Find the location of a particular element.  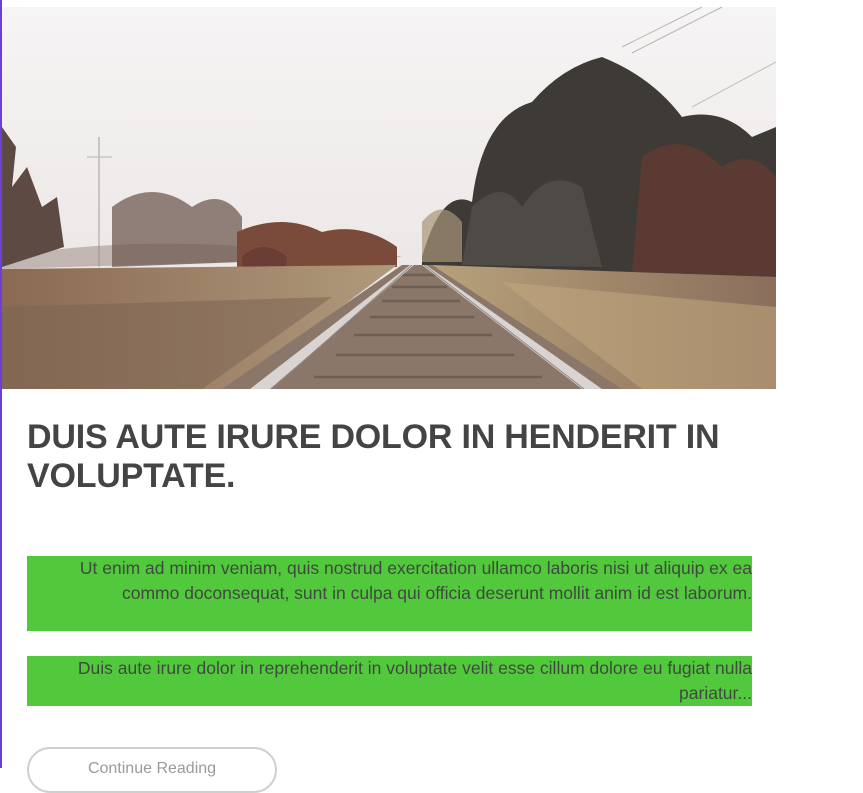

continue-reading-button: Continue Reading is located at coordinates (152, 770).